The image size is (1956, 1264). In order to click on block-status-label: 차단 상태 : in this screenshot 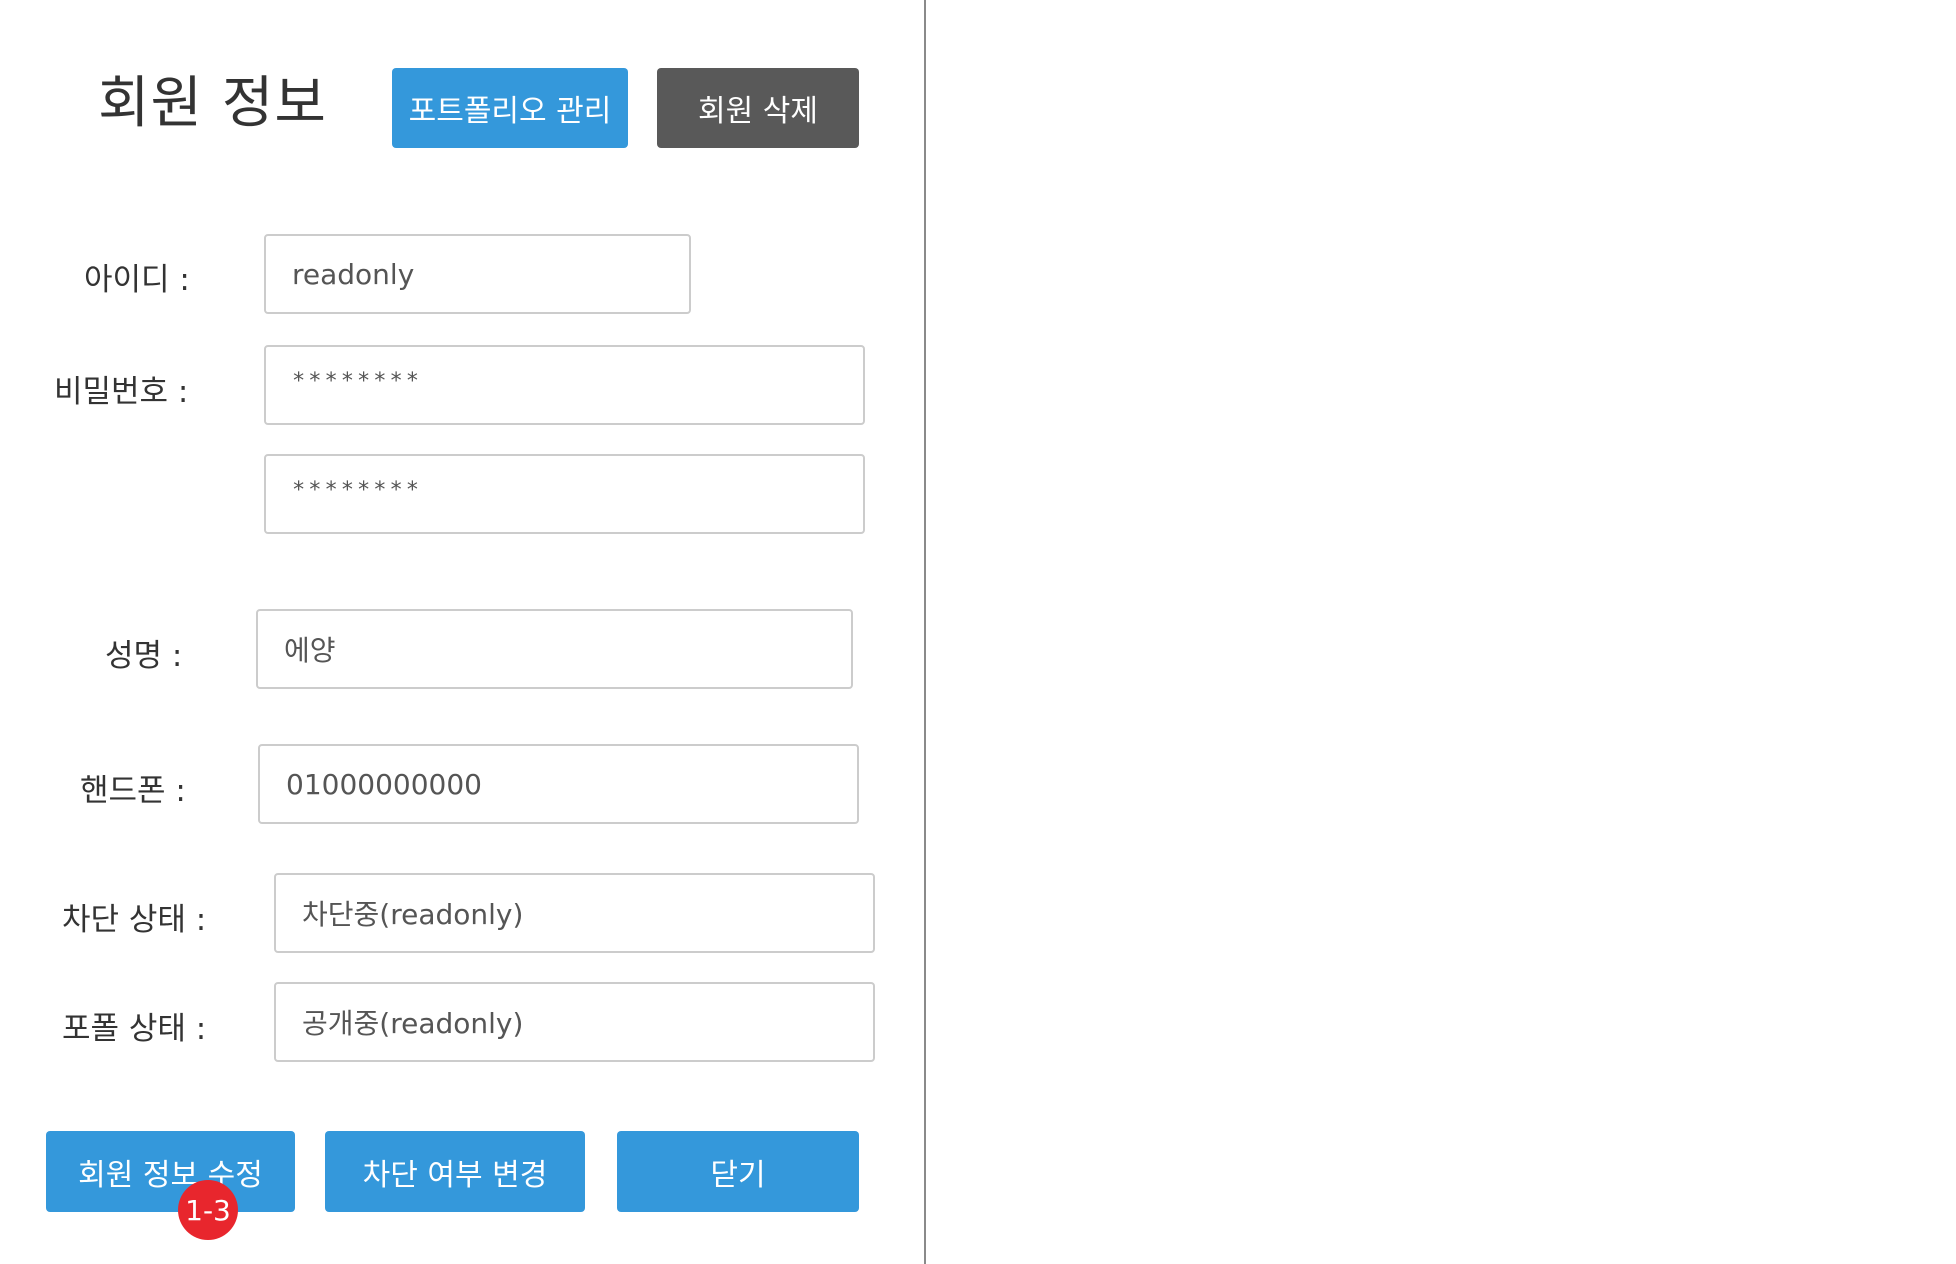, I will do `click(134, 920)`.